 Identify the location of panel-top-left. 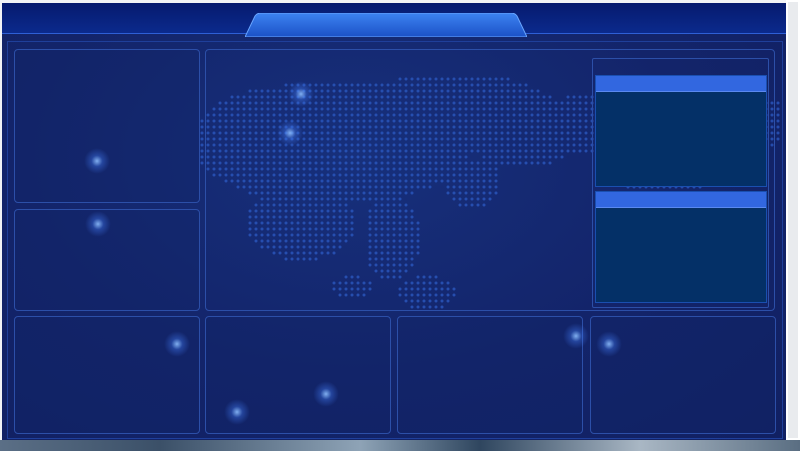
(107, 126).